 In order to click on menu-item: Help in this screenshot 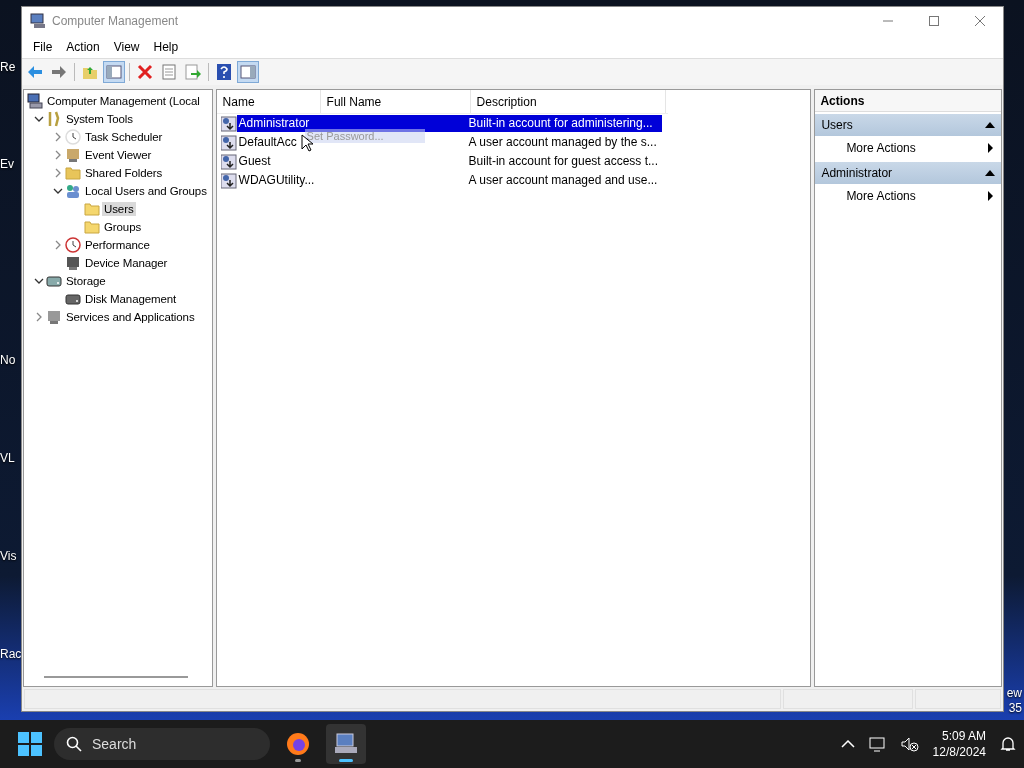, I will do `click(166, 46)`.